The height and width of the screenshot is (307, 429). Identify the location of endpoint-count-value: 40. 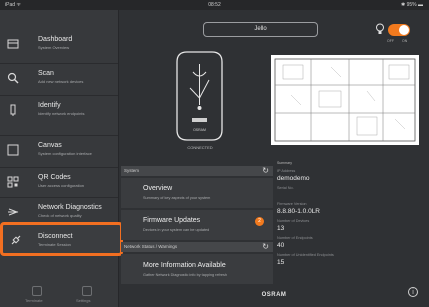
(281, 245).